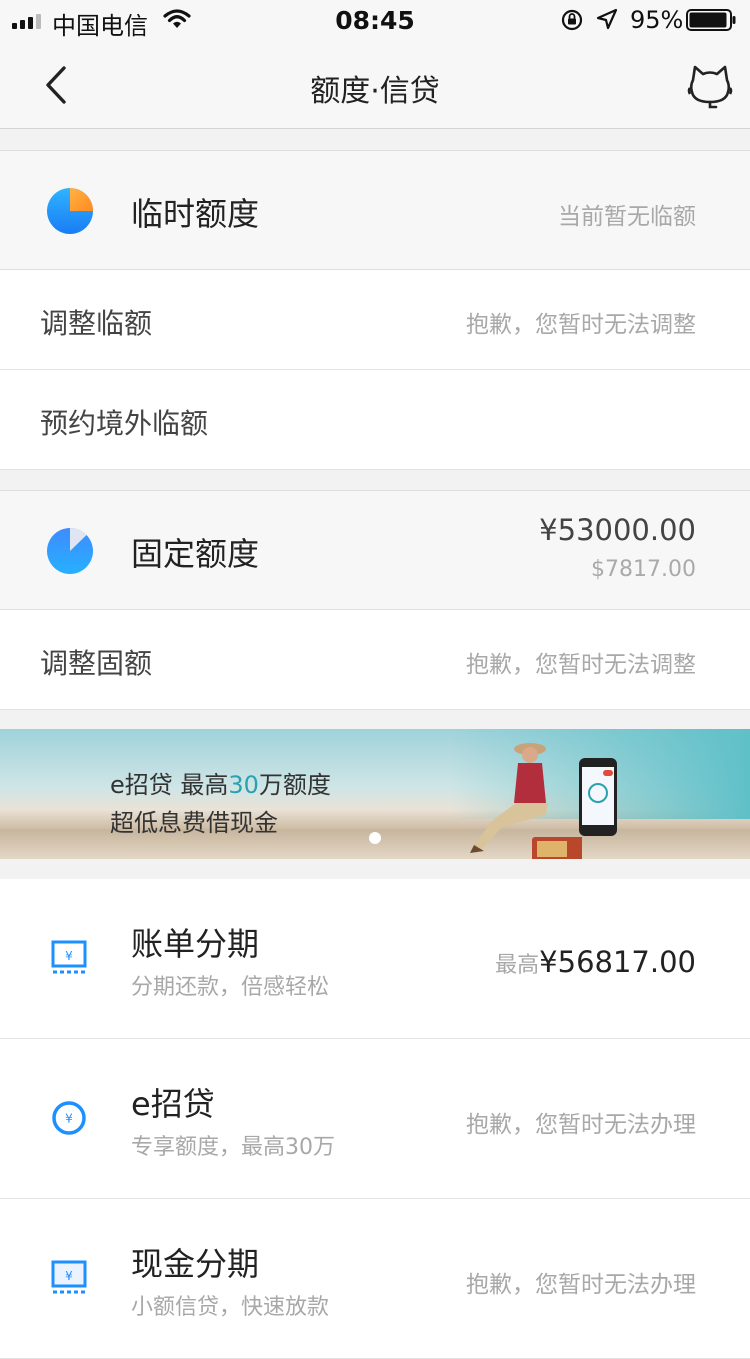 The width and height of the screenshot is (750, 1359). I want to click on temp-quota-header: 临时额度 当前暂无临额, so click(375, 210).